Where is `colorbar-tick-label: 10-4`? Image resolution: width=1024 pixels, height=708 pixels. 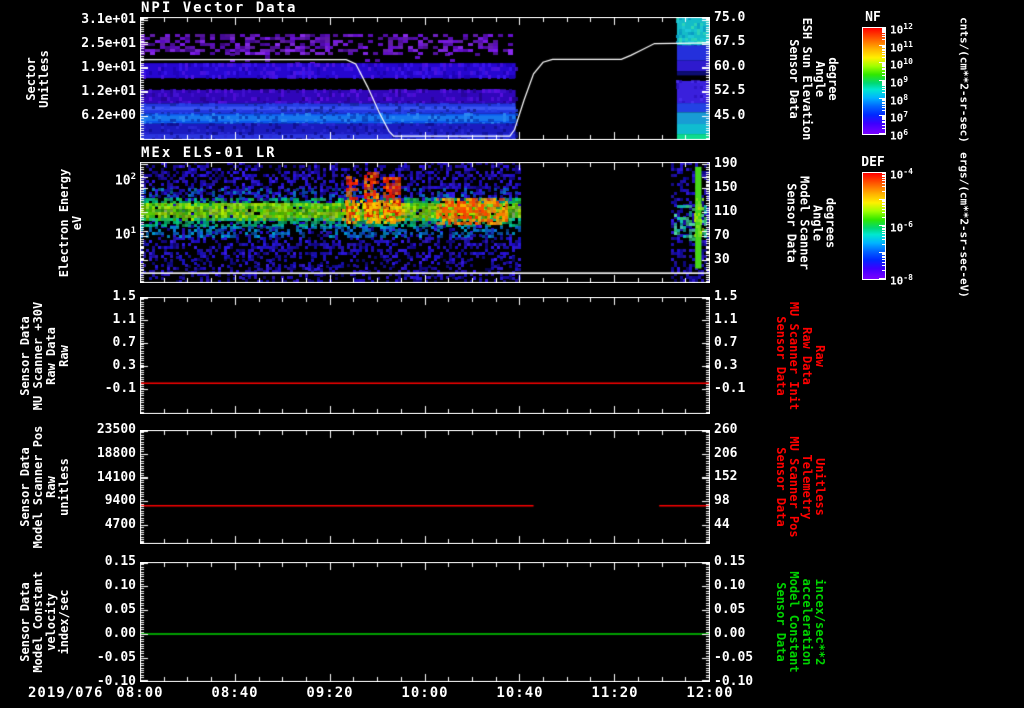
colorbar-tick-label: 10-4 is located at coordinates (901, 174).